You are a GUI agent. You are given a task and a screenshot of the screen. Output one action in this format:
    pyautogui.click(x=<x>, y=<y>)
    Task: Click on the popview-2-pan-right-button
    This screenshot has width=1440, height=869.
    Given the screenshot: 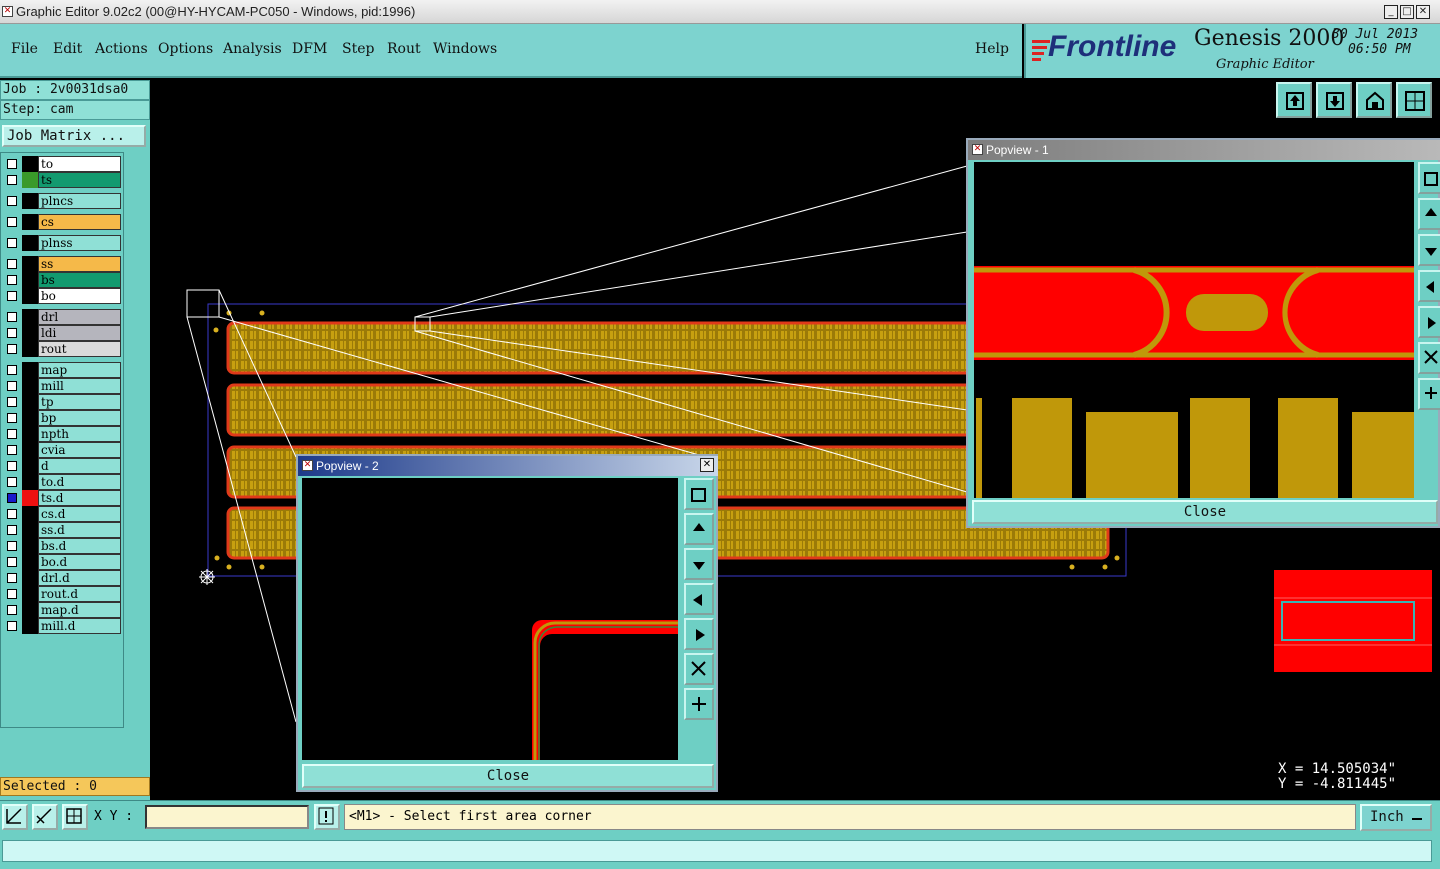 What is the action you would take?
    pyautogui.click(x=699, y=634)
    